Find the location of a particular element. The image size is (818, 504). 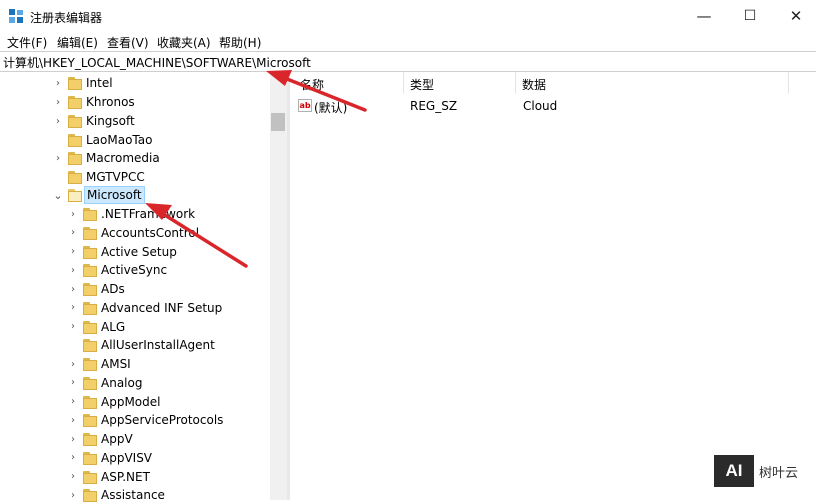

tree-item: › .NETFramework is located at coordinates (135, 214).